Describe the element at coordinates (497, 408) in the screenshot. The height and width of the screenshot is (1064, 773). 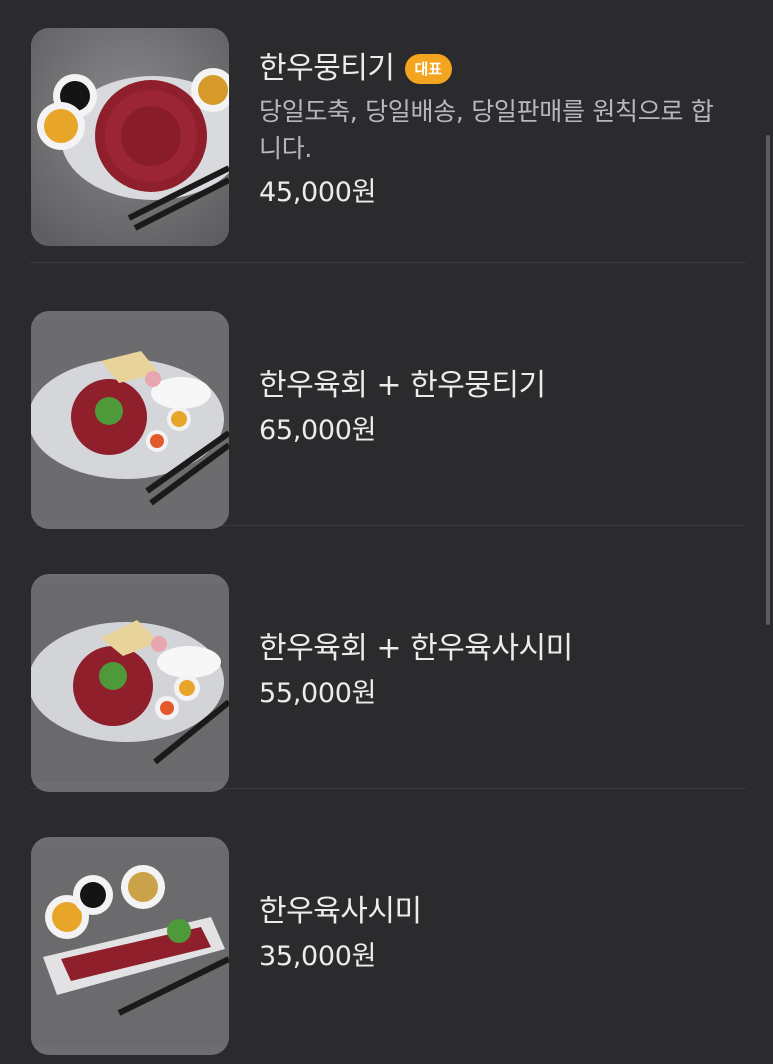
I see `menu-item-info: 한우육회 + 한우뭉티기 65,000원` at that location.